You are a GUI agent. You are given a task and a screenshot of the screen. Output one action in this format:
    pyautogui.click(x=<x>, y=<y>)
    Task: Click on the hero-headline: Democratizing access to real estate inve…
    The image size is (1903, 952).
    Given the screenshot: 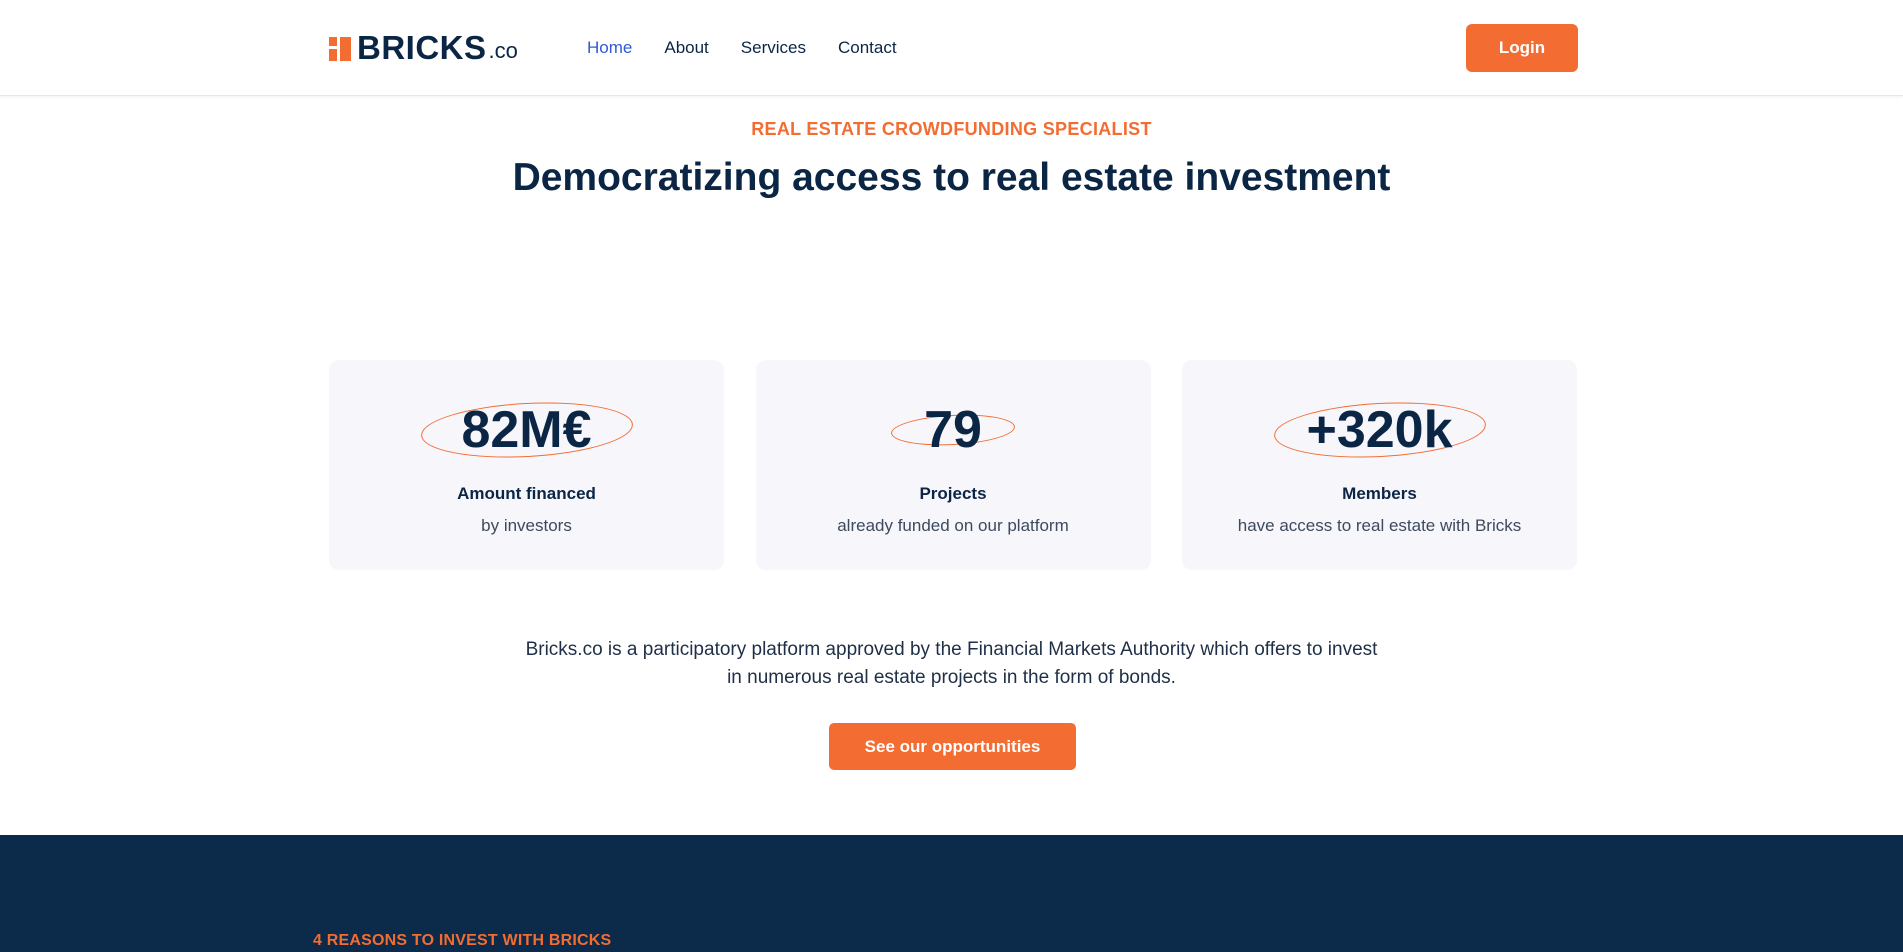 What is the action you would take?
    pyautogui.click(x=951, y=177)
    